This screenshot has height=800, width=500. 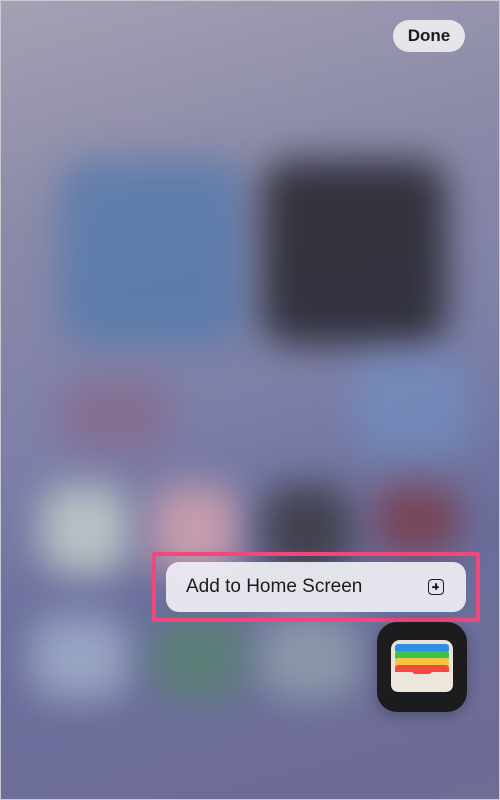 I want to click on wallet-icon, so click(x=422, y=667).